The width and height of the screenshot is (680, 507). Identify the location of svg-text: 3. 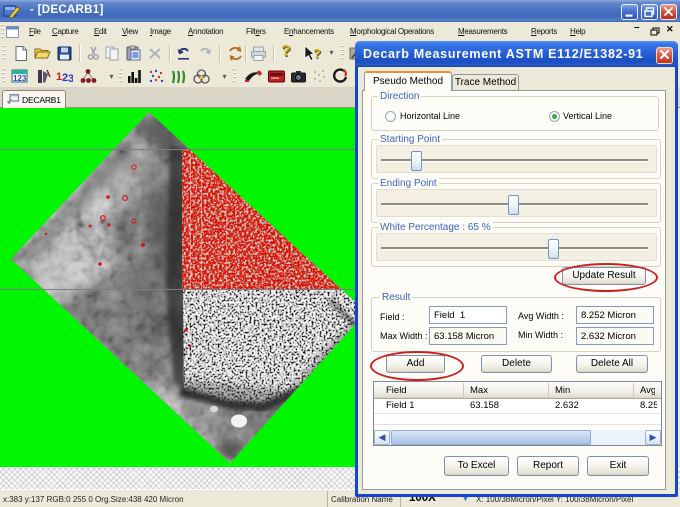
(70, 79).